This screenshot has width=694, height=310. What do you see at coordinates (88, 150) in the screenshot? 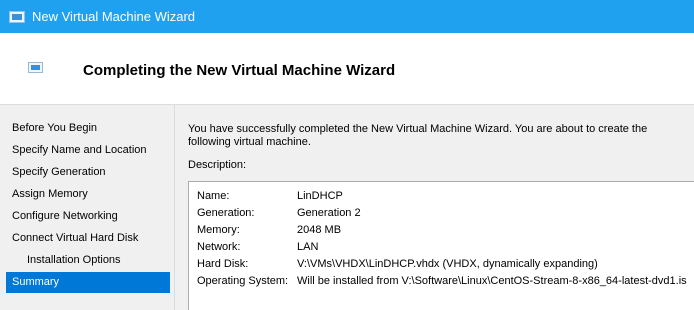
I see `sidebar-item-specify-name-and-location: Specify Name and Location` at bounding box center [88, 150].